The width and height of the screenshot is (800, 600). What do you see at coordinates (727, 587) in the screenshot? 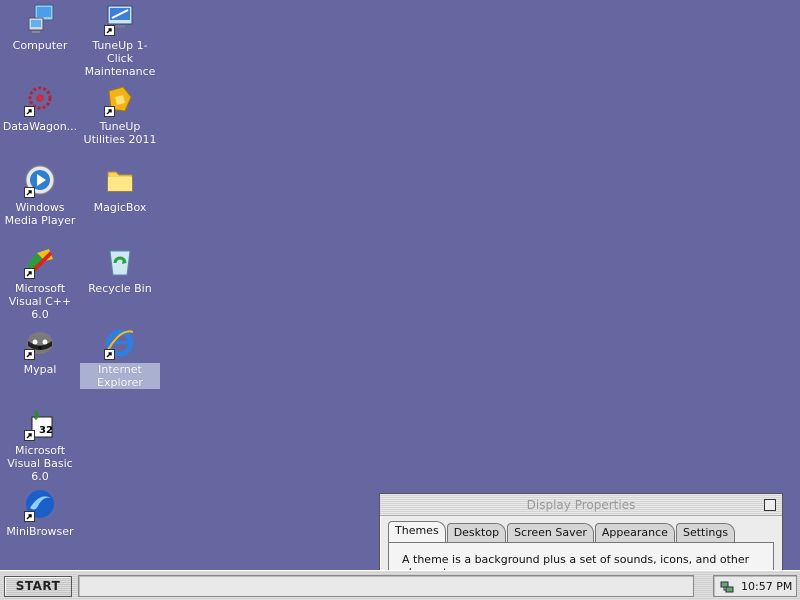
I see `network-icon` at bounding box center [727, 587].